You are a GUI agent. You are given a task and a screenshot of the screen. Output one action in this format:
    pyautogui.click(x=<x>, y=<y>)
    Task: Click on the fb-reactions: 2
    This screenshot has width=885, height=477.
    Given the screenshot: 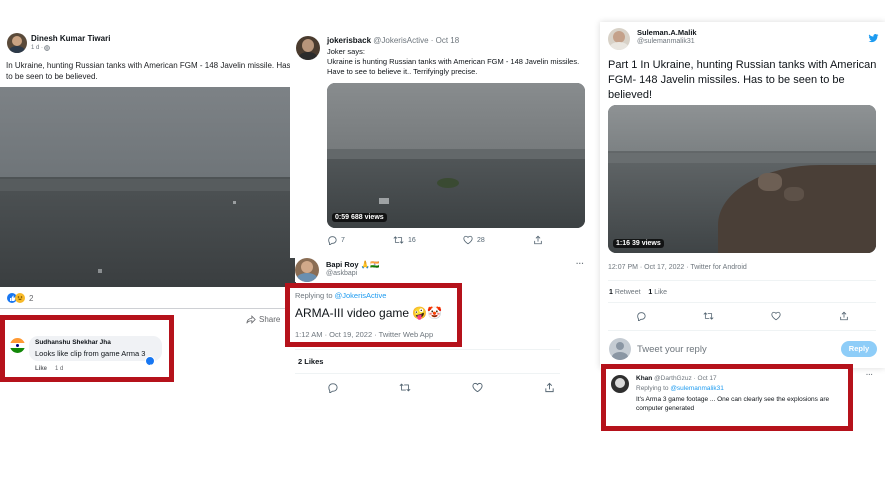 What is the action you would take?
    pyautogui.click(x=20, y=298)
    